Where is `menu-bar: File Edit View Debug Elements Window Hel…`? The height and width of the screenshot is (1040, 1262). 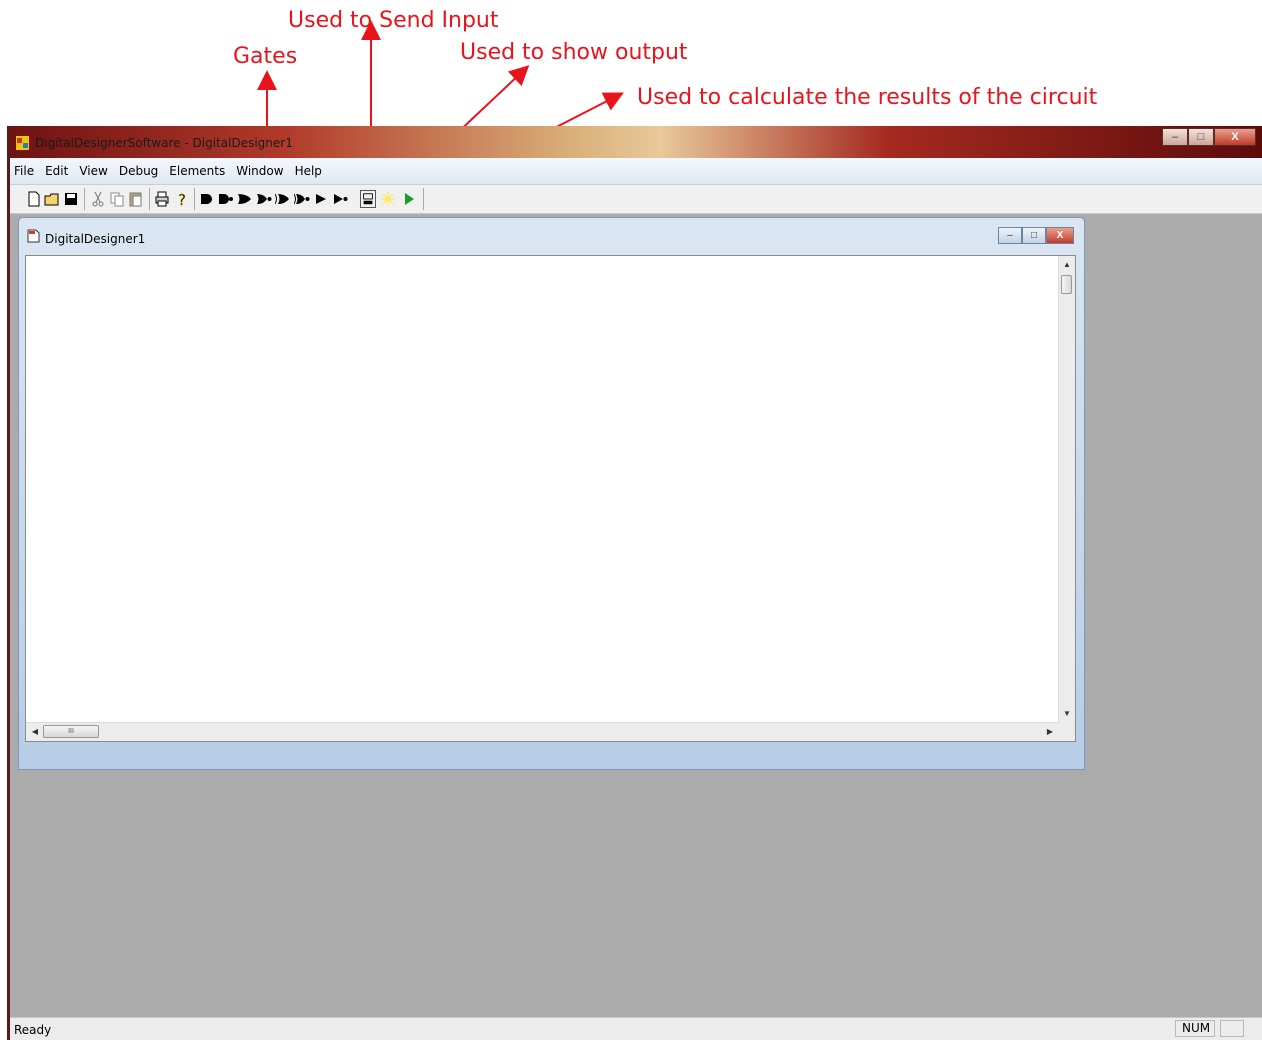
menu-bar: File Edit View Debug Elements Window Hel… is located at coordinates (636, 171).